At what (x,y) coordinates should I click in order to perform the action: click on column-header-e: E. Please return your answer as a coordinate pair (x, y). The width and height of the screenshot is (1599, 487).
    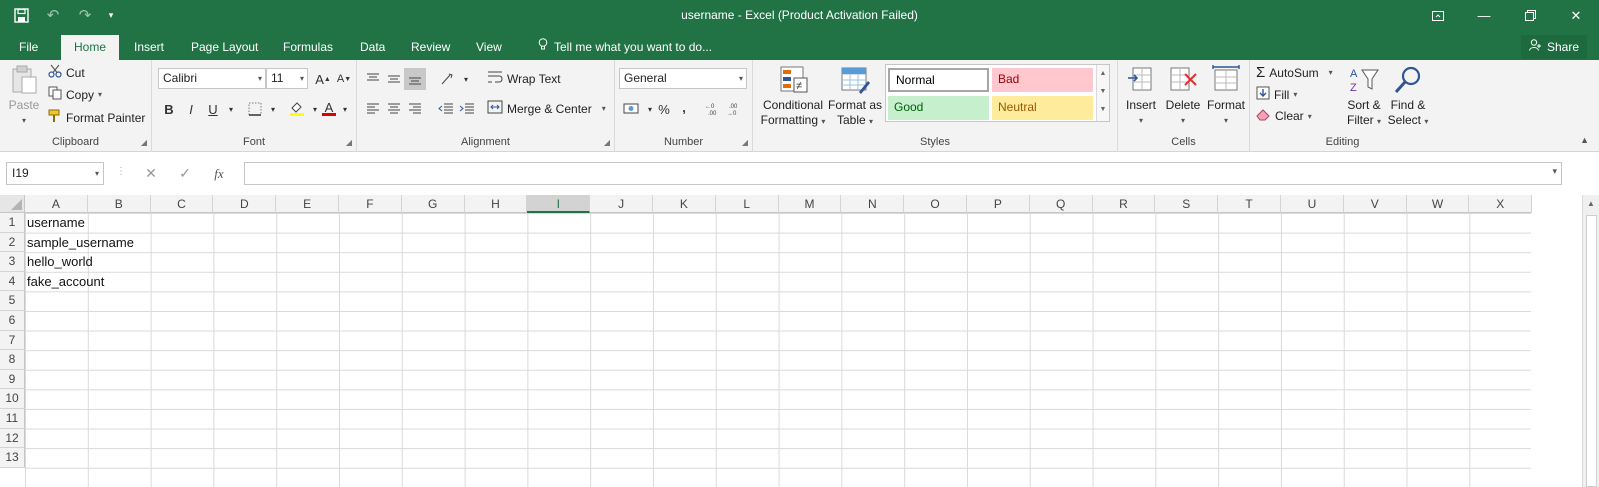
    Looking at the image, I should click on (307, 204).